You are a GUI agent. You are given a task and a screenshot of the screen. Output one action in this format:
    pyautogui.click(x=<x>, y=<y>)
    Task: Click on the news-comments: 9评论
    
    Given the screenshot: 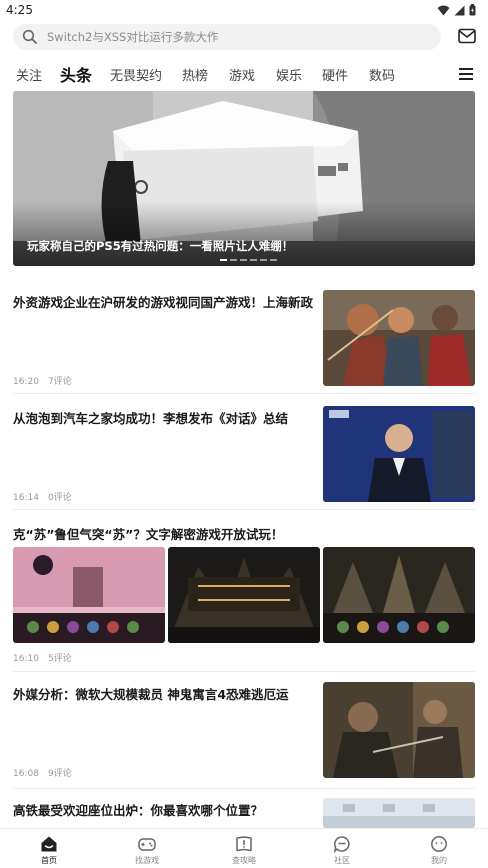 What is the action you would take?
    pyautogui.click(x=59, y=774)
    